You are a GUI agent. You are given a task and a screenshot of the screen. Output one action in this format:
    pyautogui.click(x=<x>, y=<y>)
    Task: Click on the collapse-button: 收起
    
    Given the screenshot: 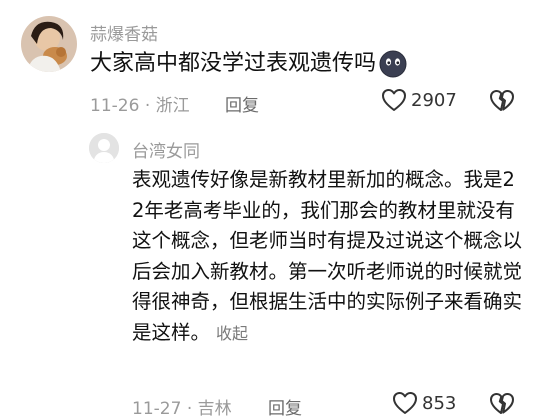 What is the action you would take?
    pyautogui.click(x=232, y=333)
    